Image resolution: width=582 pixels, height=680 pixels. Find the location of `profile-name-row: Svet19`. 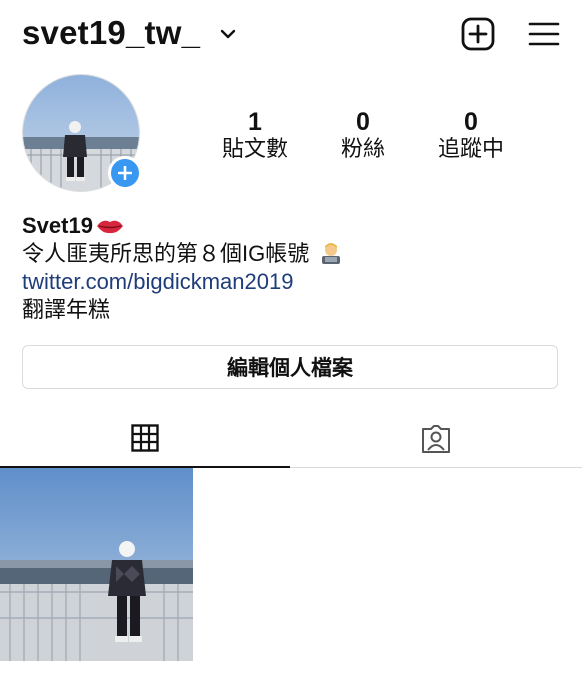

profile-name-row: Svet19 is located at coordinates (292, 226).